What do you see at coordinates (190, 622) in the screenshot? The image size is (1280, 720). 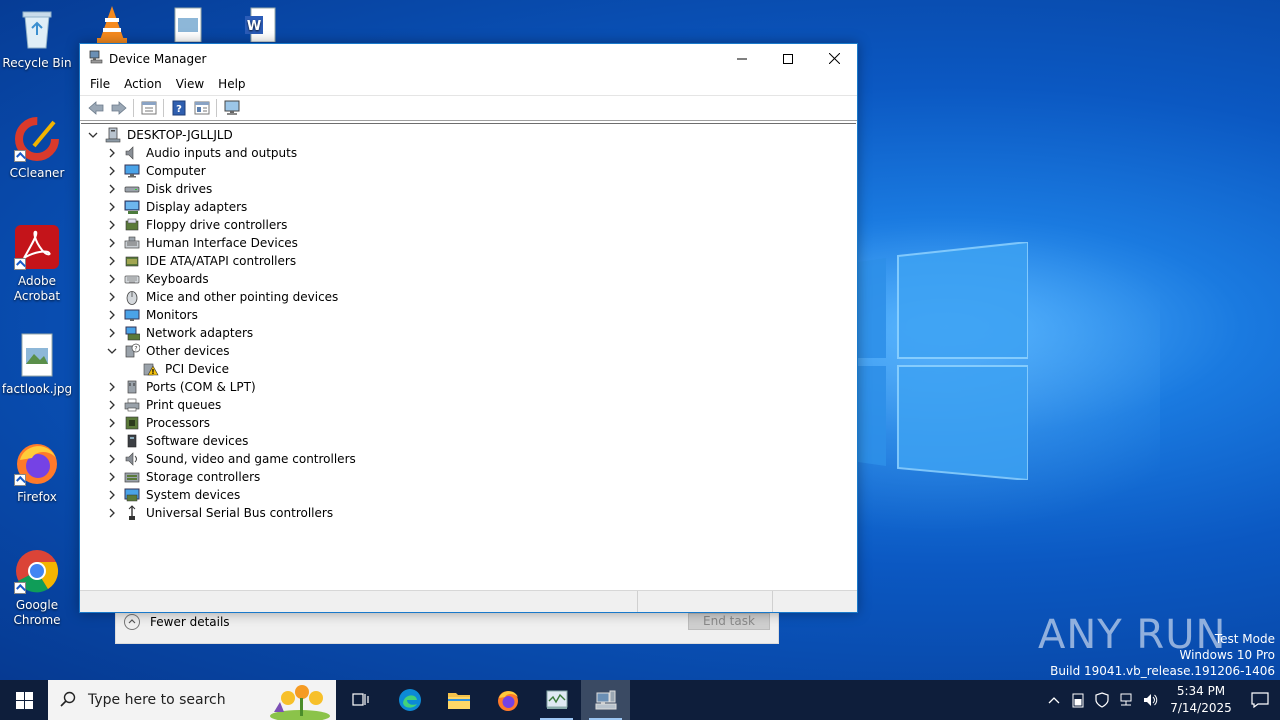 I see `fewer-details-label: Fewer details` at bounding box center [190, 622].